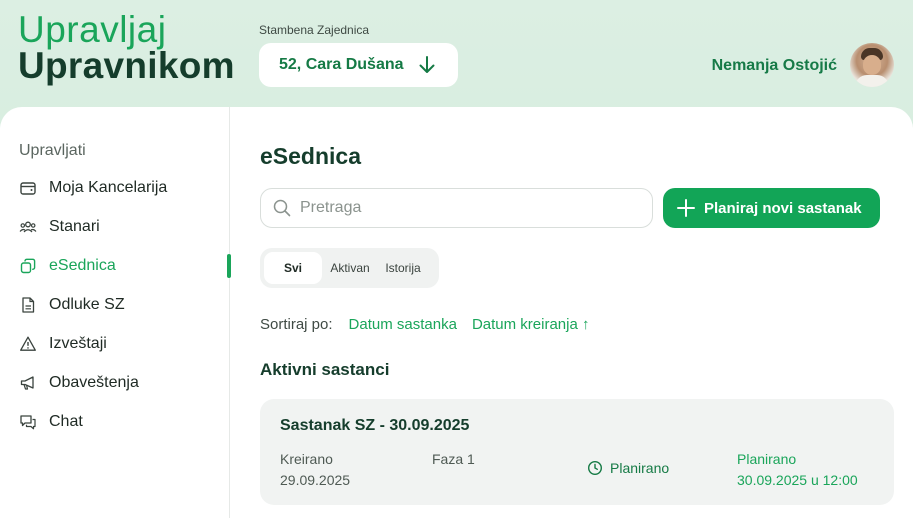  Describe the element at coordinates (774, 66) in the screenshot. I see `user-name: Nemanja Ostojić` at that location.